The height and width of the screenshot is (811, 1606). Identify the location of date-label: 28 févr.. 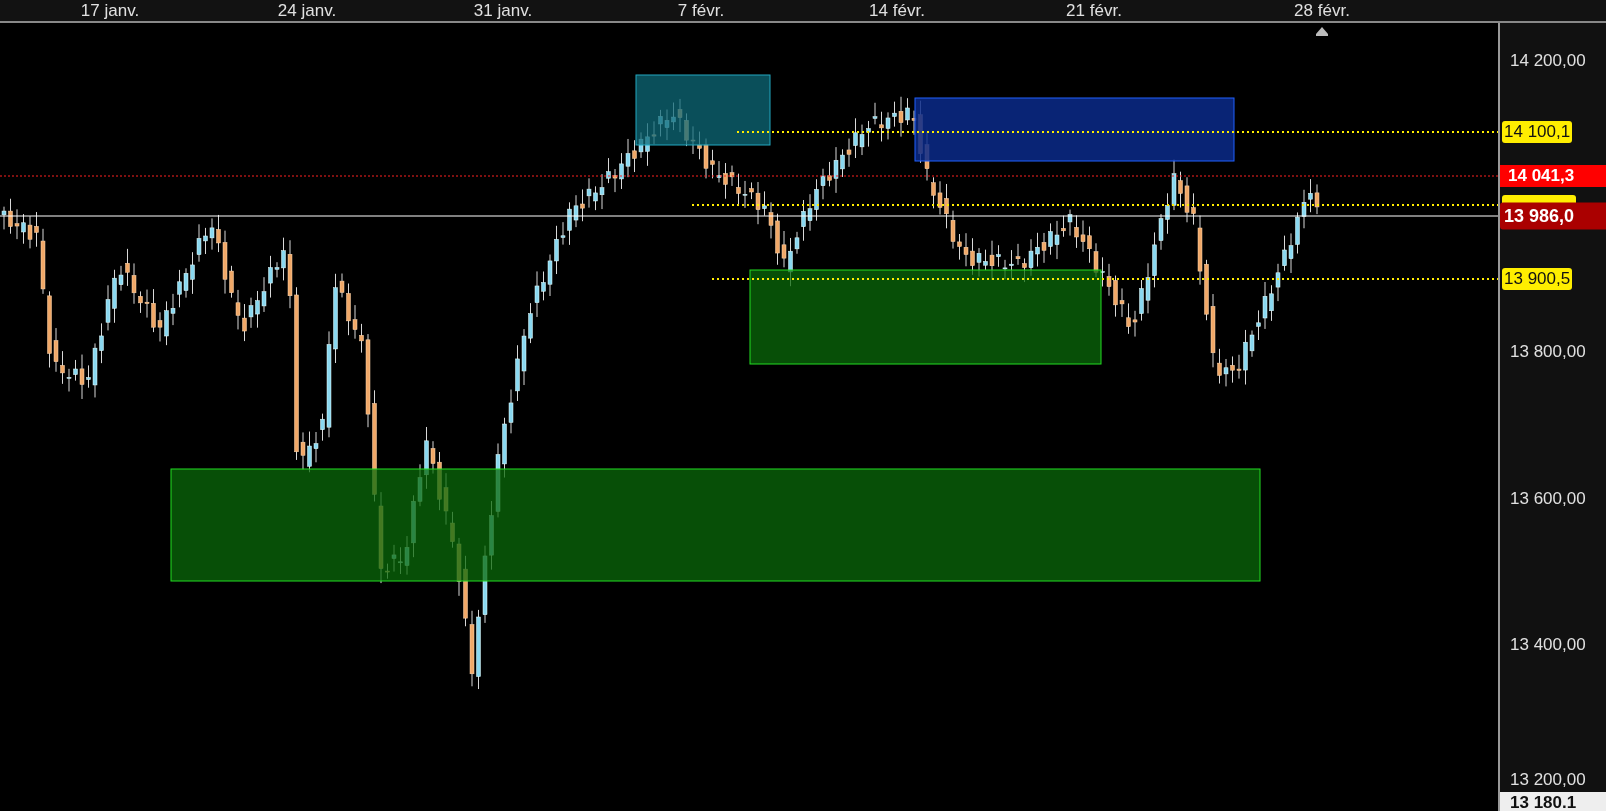
(1322, 11).